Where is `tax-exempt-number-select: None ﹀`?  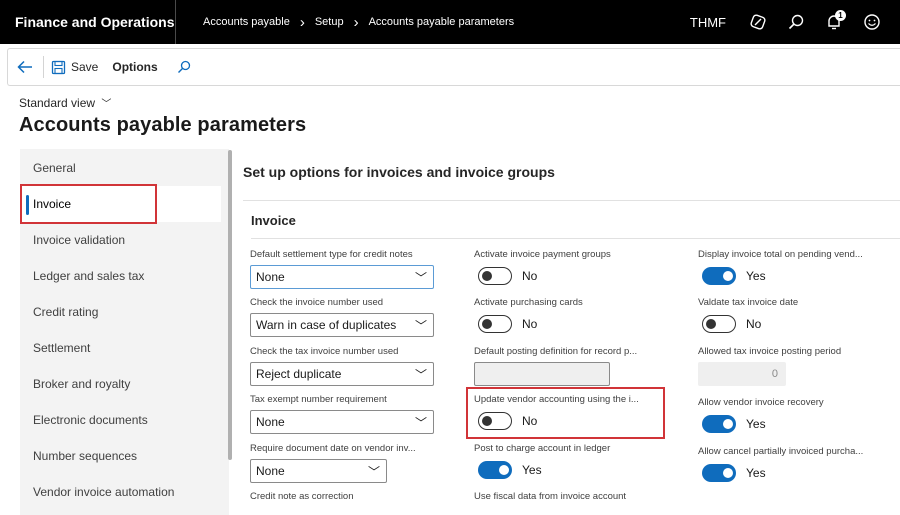 tax-exempt-number-select: None ﹀ is located at coordinates (342, 422).